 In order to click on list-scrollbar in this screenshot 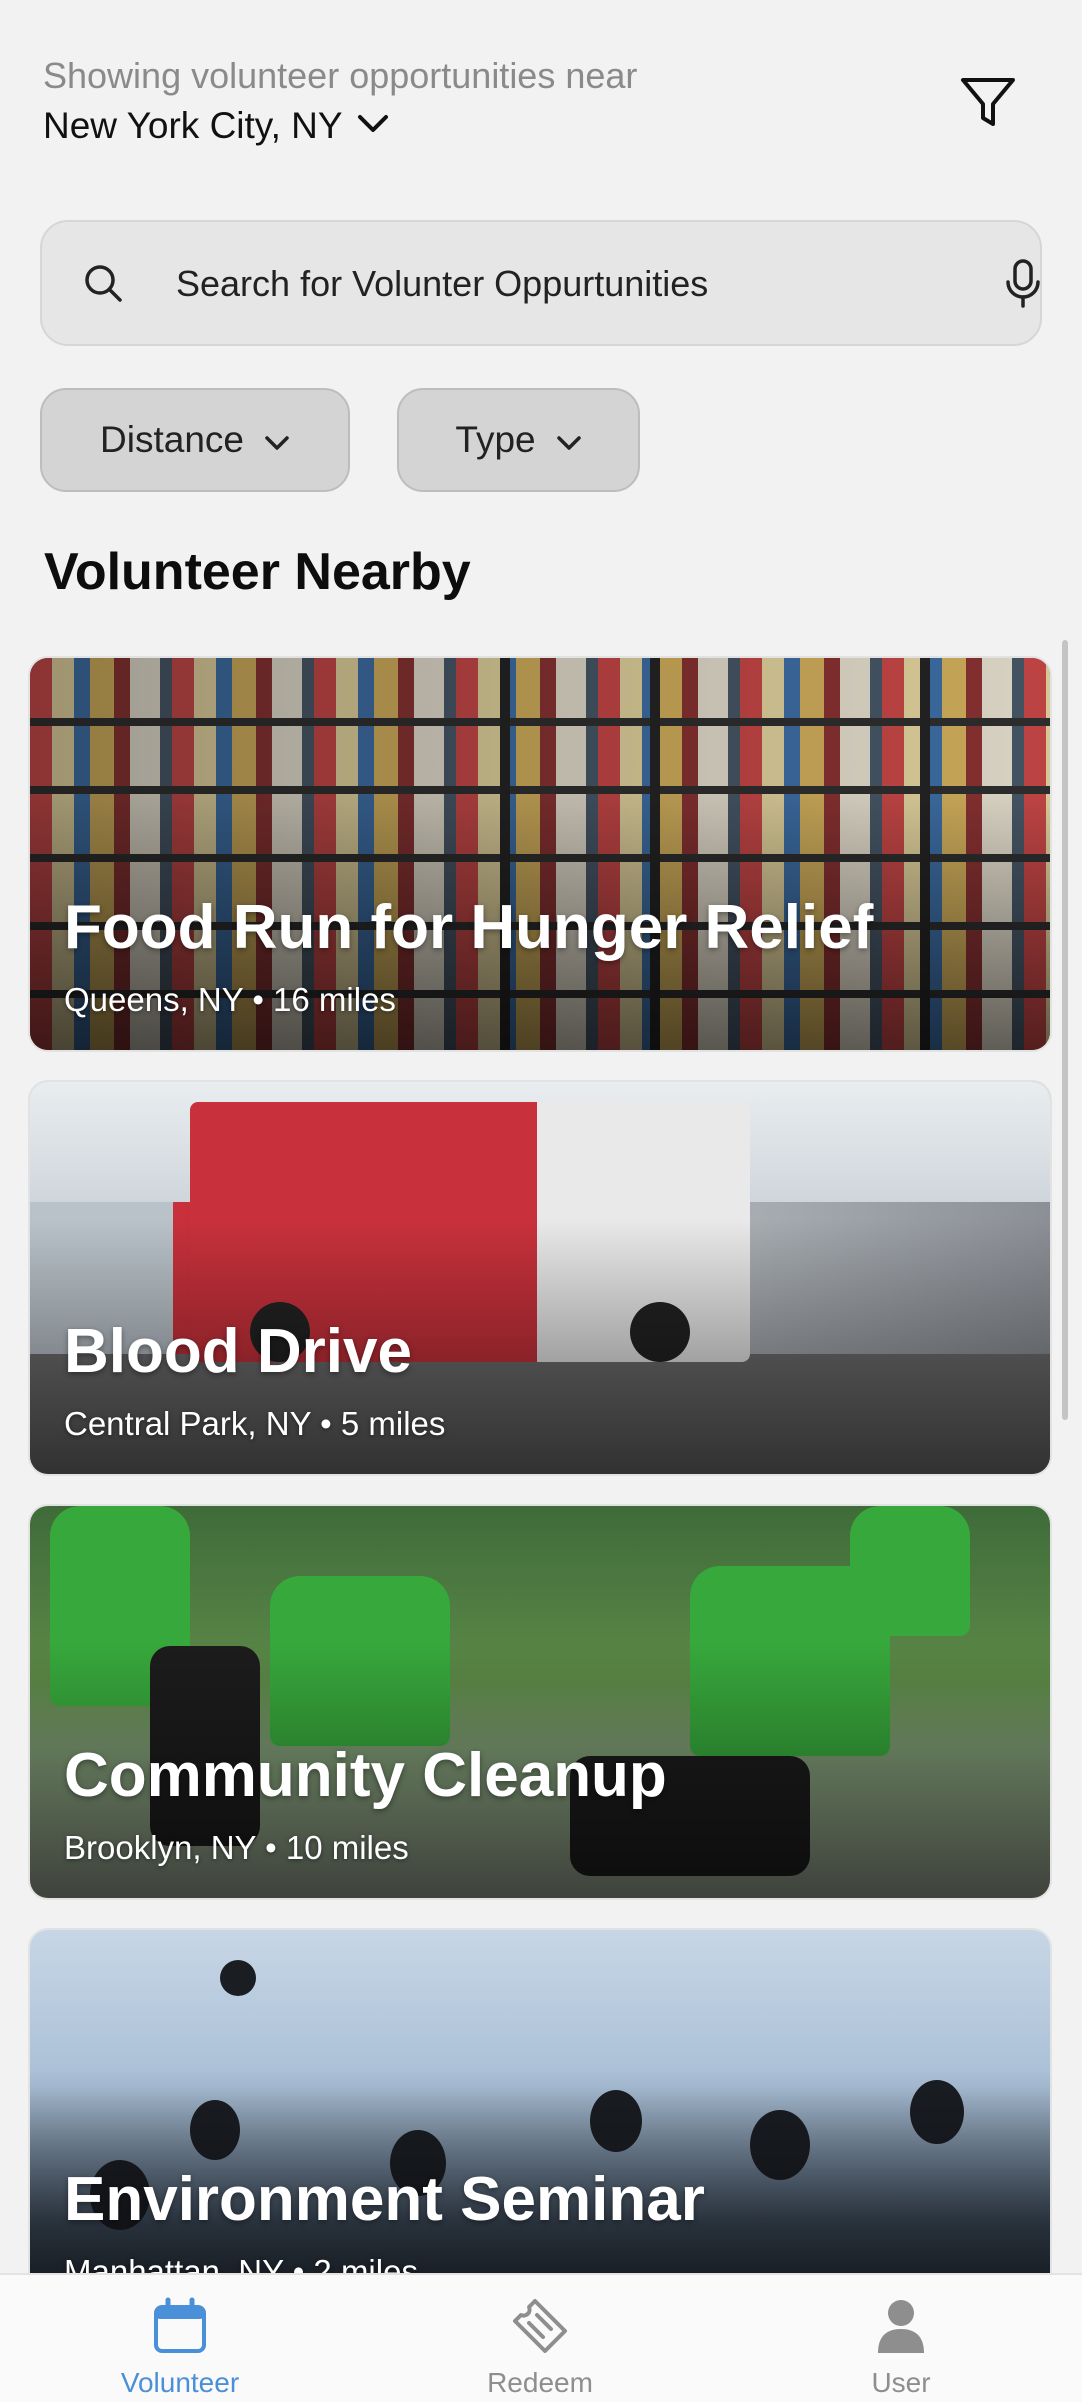, I will do `click(1065, 1030)`.